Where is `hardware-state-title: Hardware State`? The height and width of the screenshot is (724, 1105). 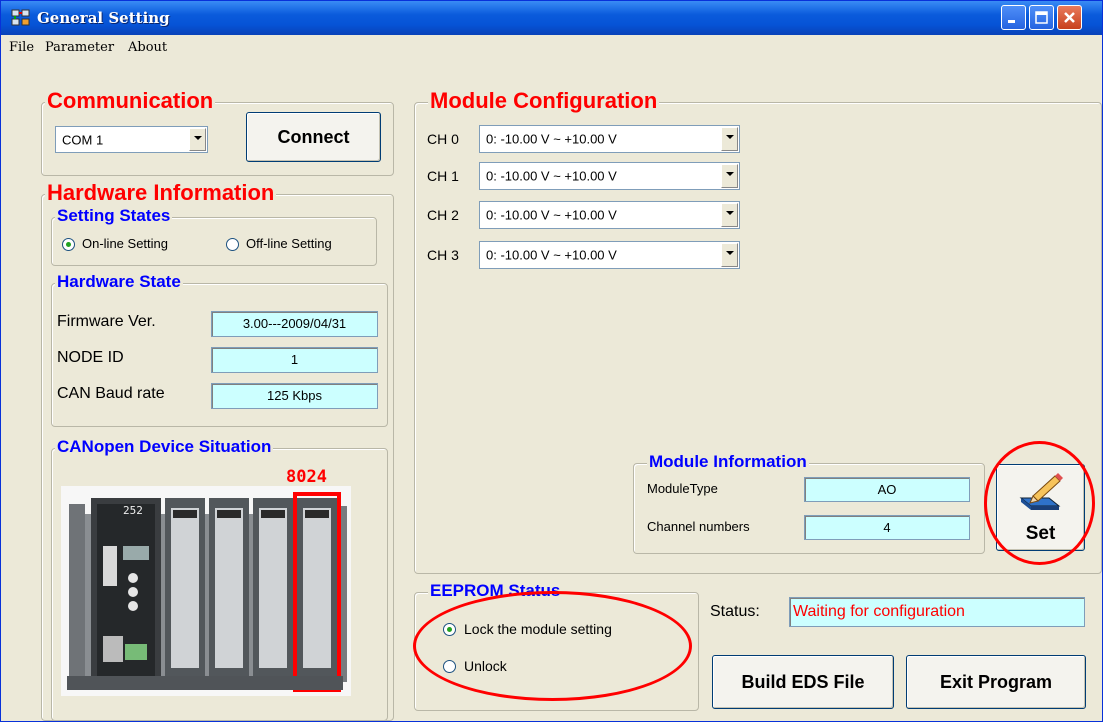
hardware-state-title: Hardware State is located at coordinates (119, 281).